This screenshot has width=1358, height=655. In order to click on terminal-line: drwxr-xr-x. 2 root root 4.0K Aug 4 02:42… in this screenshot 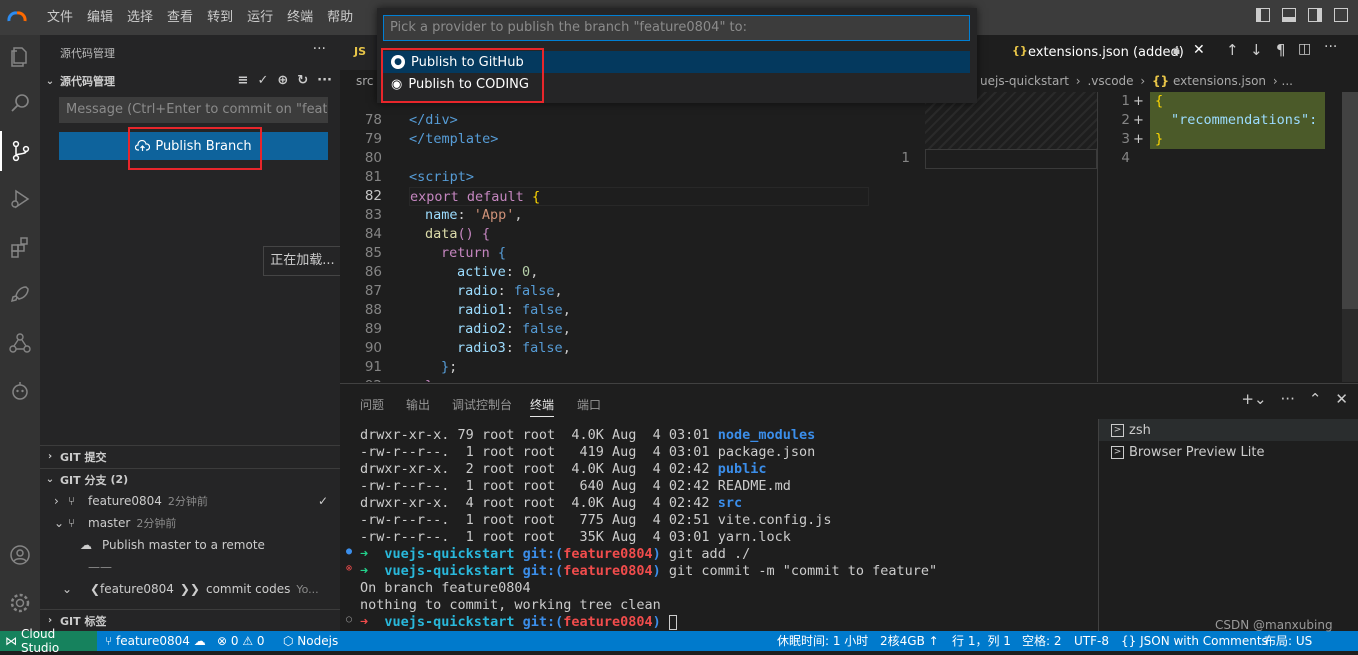, I will do `click(563, 469)`.